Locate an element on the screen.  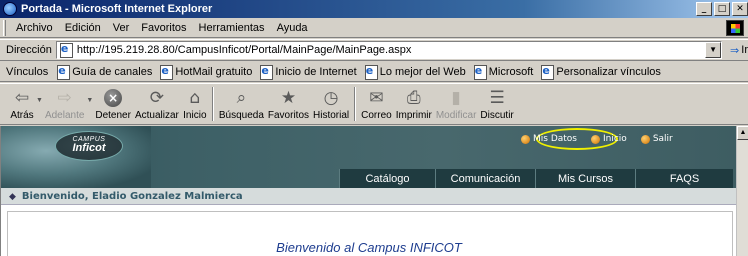
tab-catalogo: Catálogo is located at coordinates (387, 178).